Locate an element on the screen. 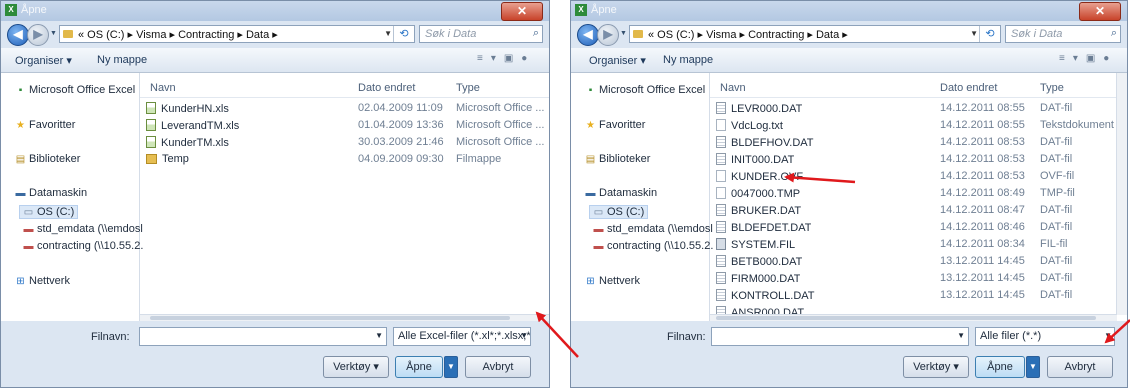  file-name: 0047000.TMP is located at coordinates (758, 193).